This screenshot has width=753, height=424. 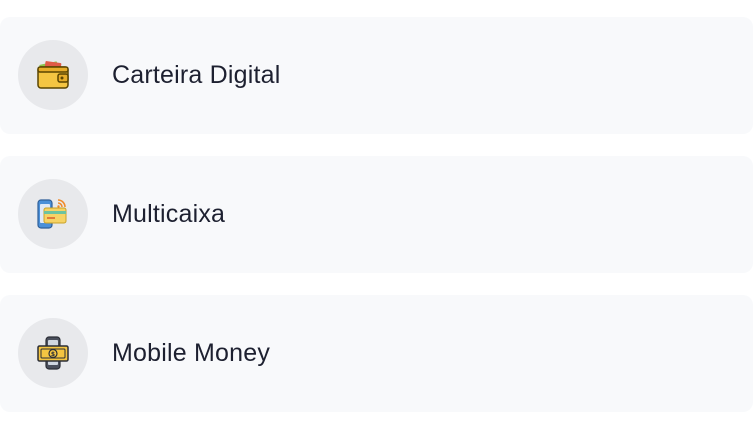 I want to click on payment-option-label: Multicaixa, so click(x=169, y=214).